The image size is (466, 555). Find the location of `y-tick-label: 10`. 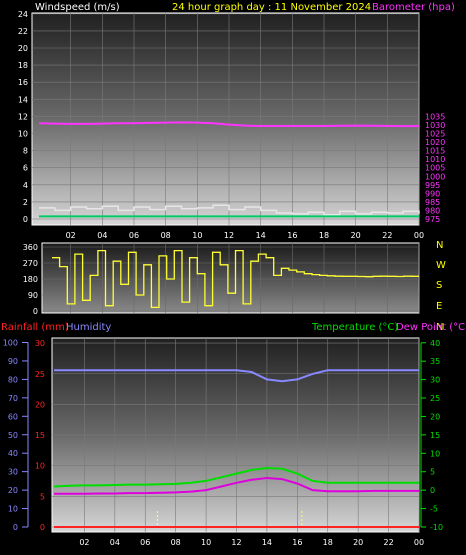

y-tick-label: 10 is located at coordinates (23, 134).